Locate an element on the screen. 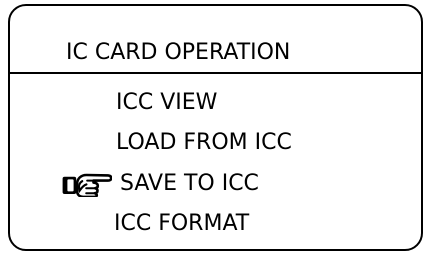 The height and width of the screenshot is (259, 434). menu-item-save-to-icc: SAVE TO ICC is located at coordinates (215, 183).